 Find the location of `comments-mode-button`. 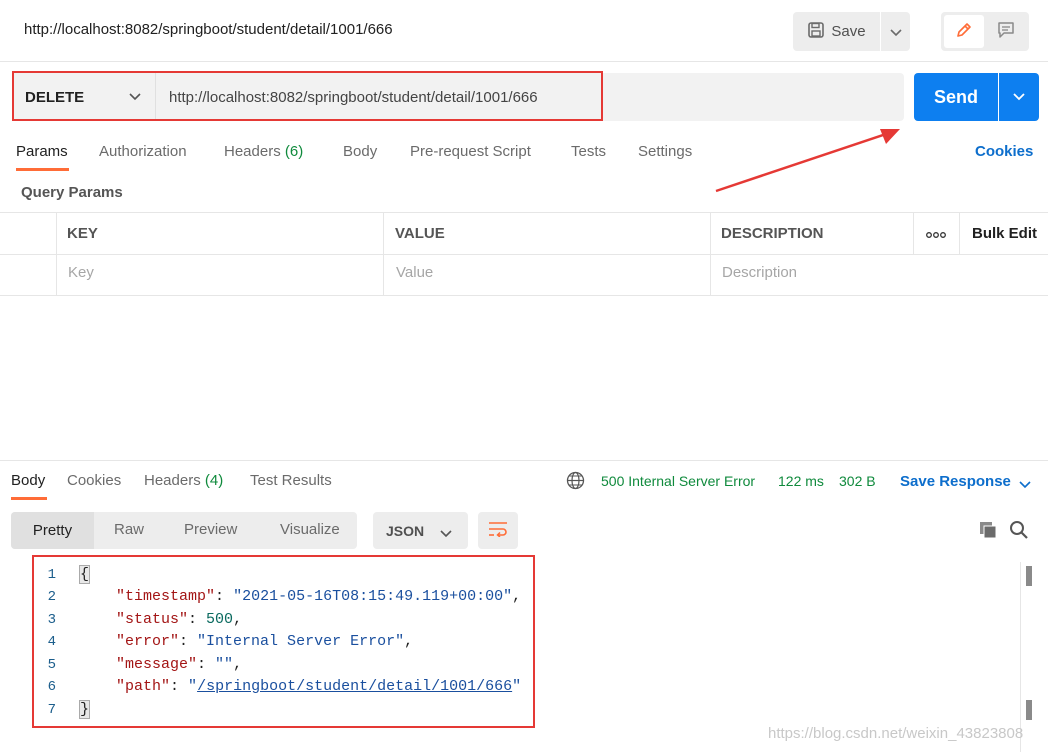

comments-mode-button is located at coordinates (1006, 31).